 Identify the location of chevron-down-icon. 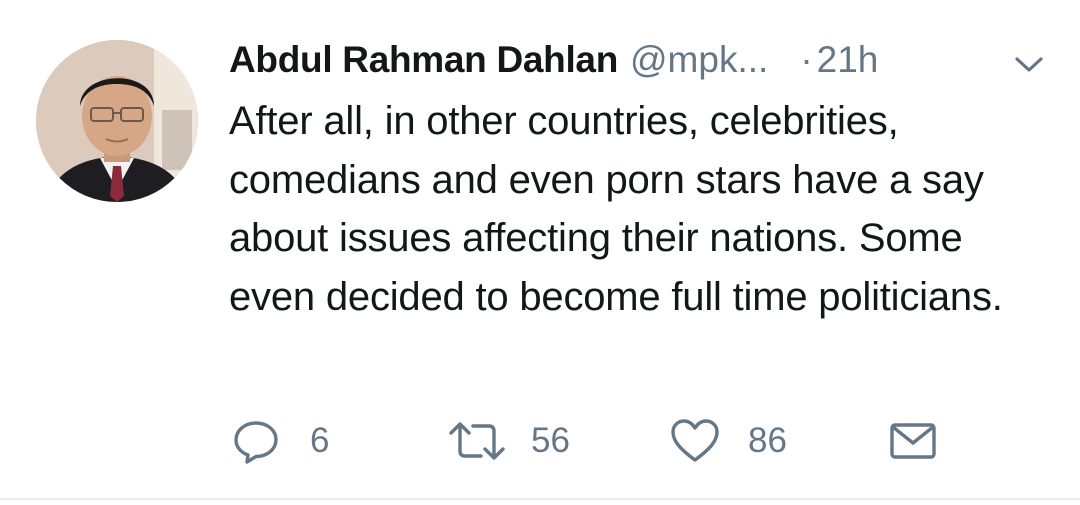
(1029, 64).